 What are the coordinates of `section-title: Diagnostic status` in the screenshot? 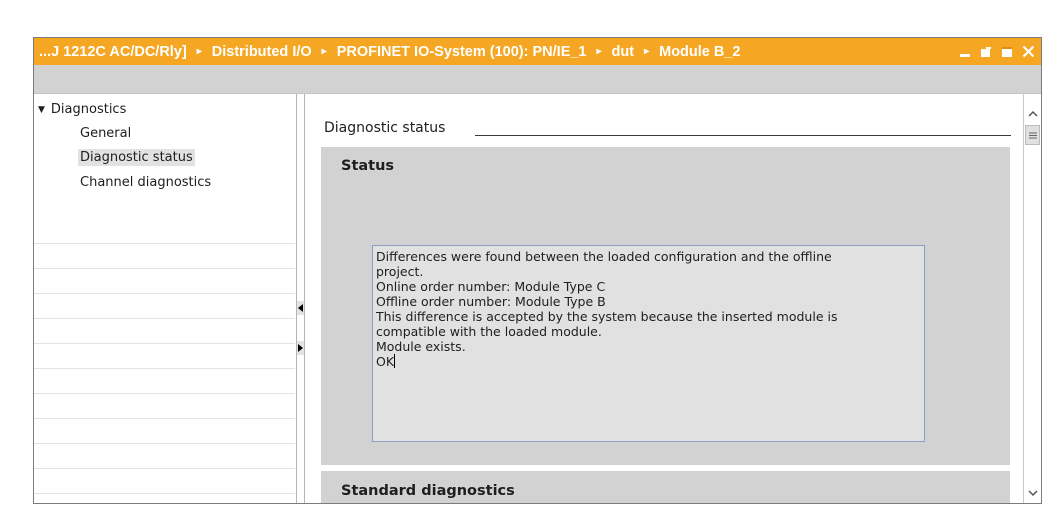 It's located at (385, 128).